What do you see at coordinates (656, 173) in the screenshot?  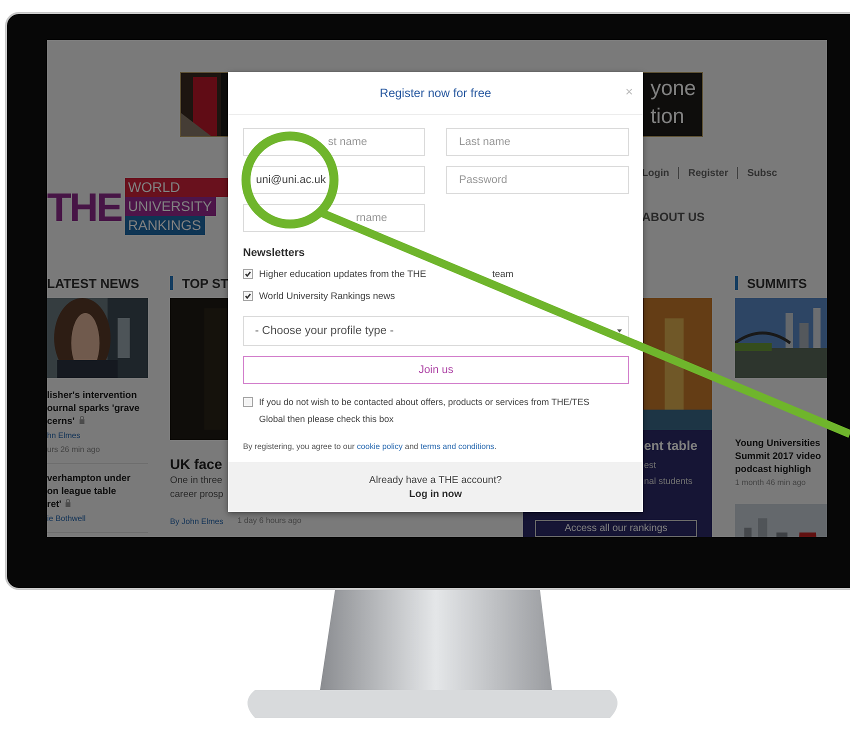 I see `header-link: Login` at bounding box center [656, 173].